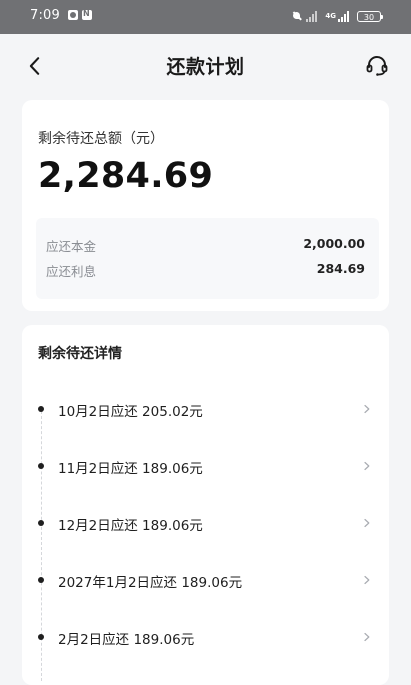  I want to click on repayment-breakdown: 应还本金 2,000.00 应还利息 284.69, so click(207, 258).